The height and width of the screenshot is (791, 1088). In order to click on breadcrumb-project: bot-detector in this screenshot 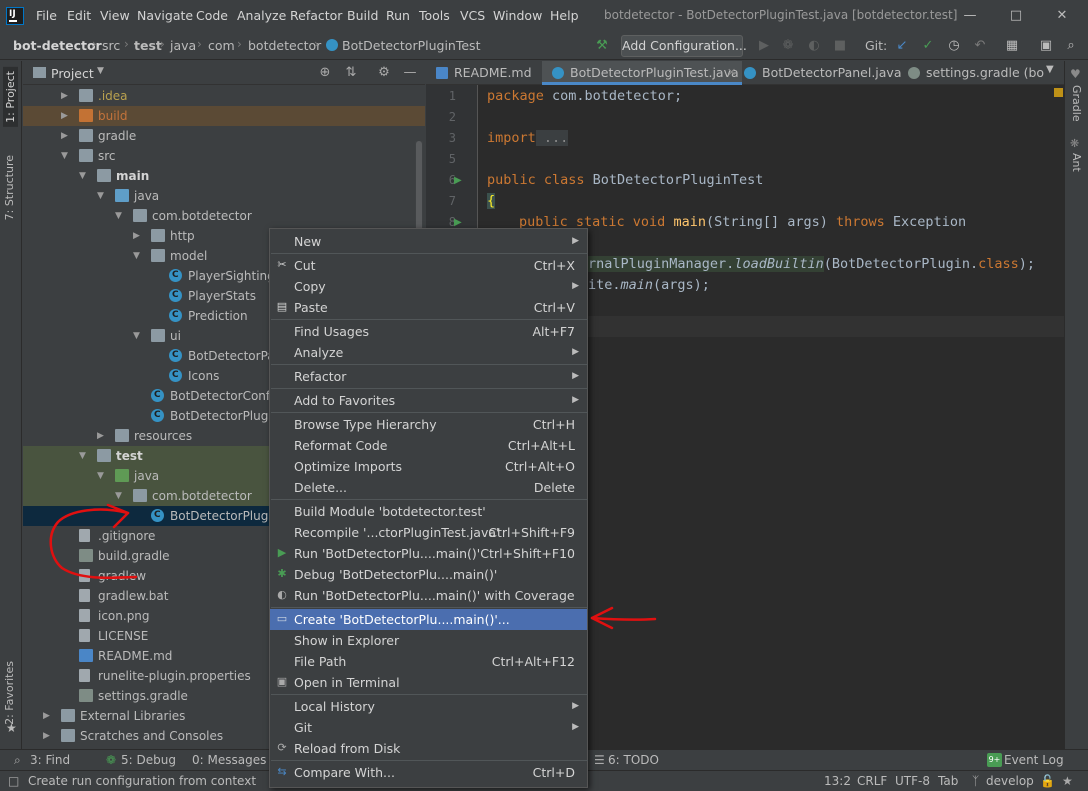, I will do `click(57, 45)`.